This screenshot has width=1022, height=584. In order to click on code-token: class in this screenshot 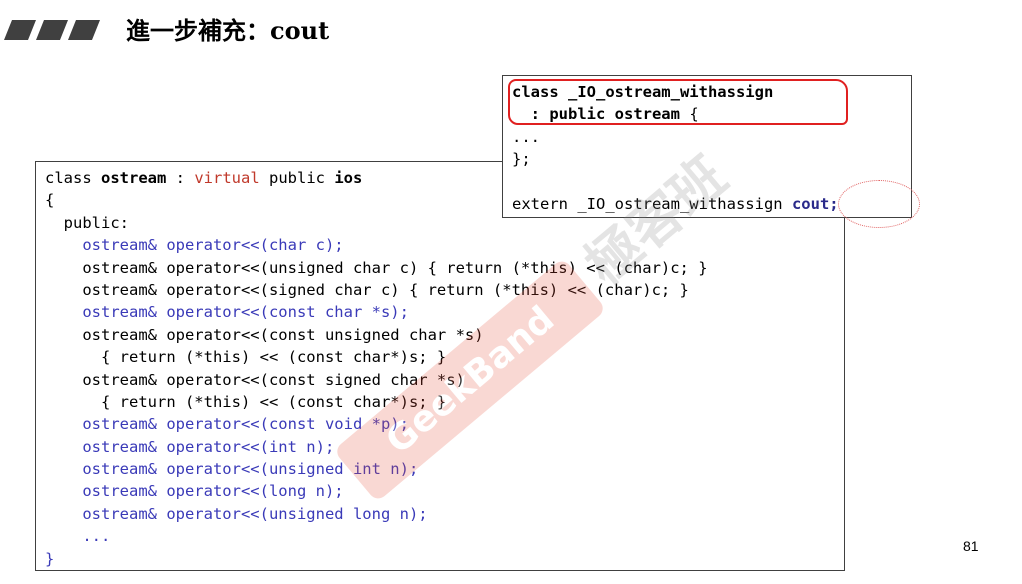, I will do `click(73, 178)`.